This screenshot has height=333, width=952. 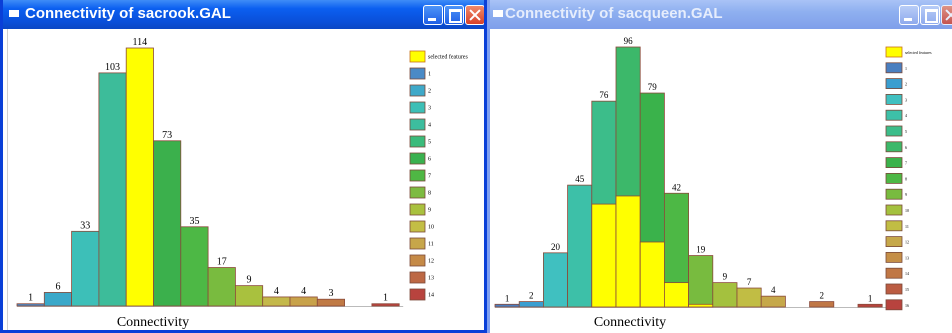 I want to click on legend-label: 7, so click(x=429, y=177).